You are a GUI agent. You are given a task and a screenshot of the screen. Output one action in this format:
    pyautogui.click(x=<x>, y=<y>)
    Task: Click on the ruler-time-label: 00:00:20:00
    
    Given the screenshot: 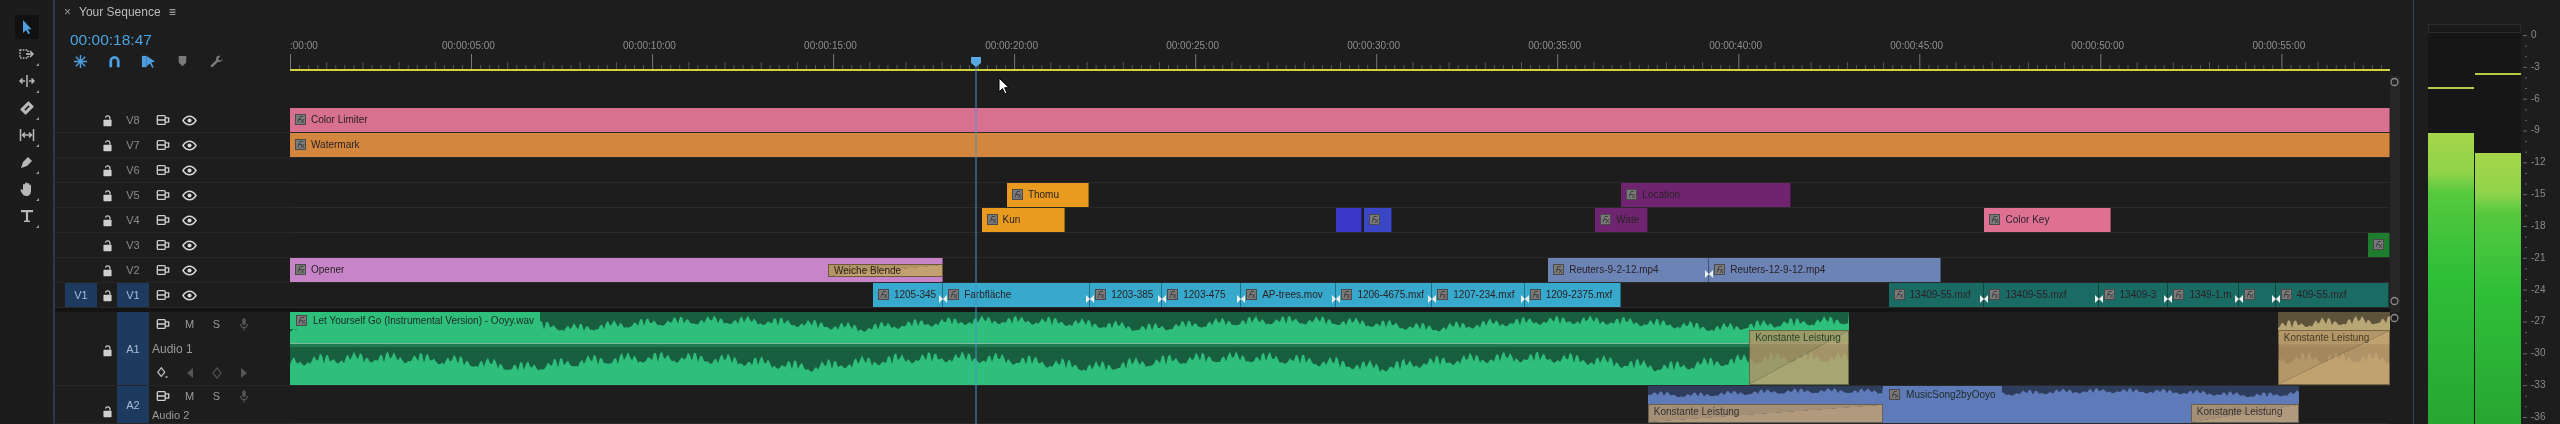 What is the action you would take?
    pyautogui.click(x=1011, y=46)
    